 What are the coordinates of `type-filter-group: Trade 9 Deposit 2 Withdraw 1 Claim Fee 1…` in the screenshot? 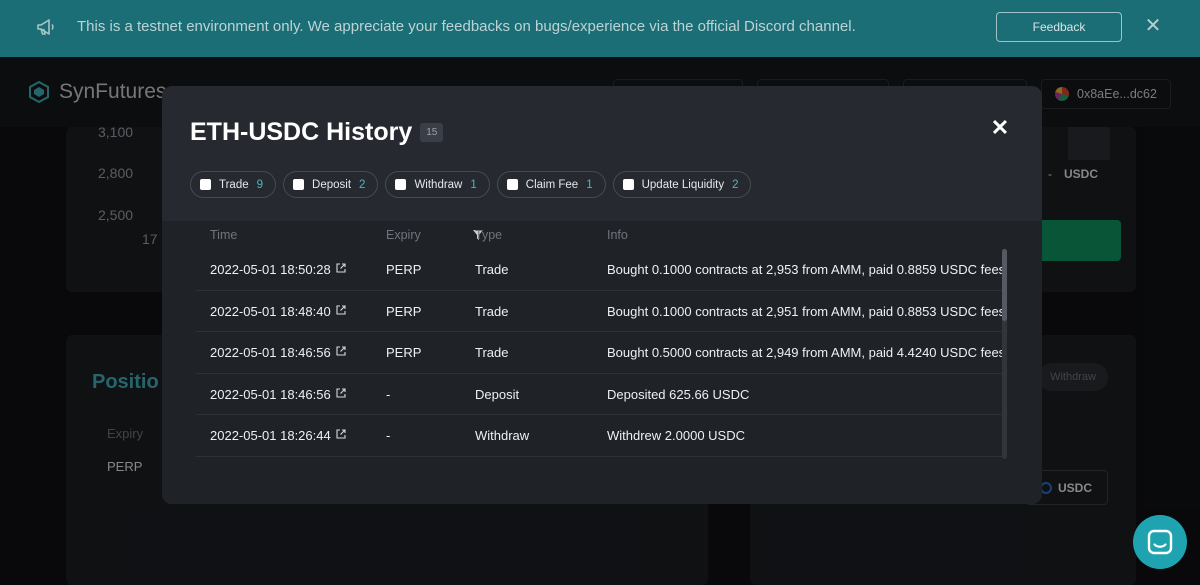 It's located at (471, 184).